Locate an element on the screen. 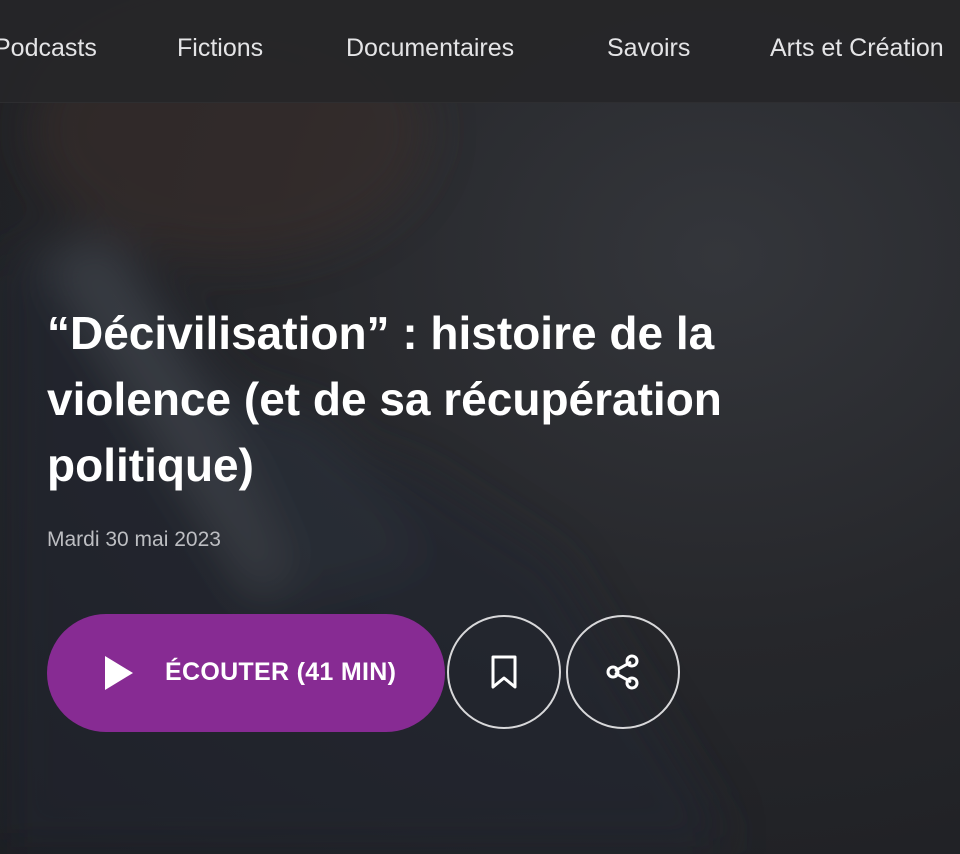  share-button is located at coordinates (623, 672).